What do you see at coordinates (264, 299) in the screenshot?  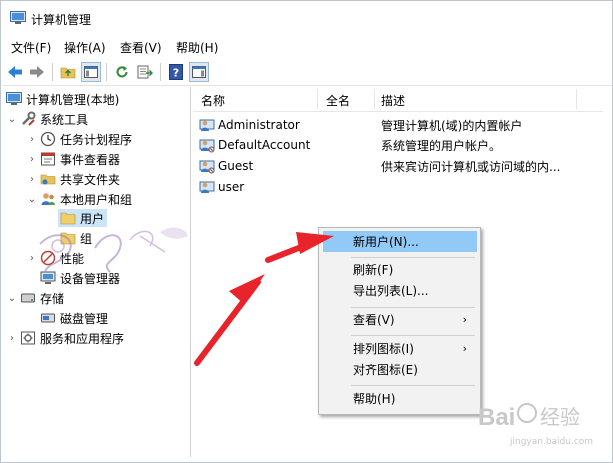 I see `red-arrow-annotation` at bounding box center [264, 299].